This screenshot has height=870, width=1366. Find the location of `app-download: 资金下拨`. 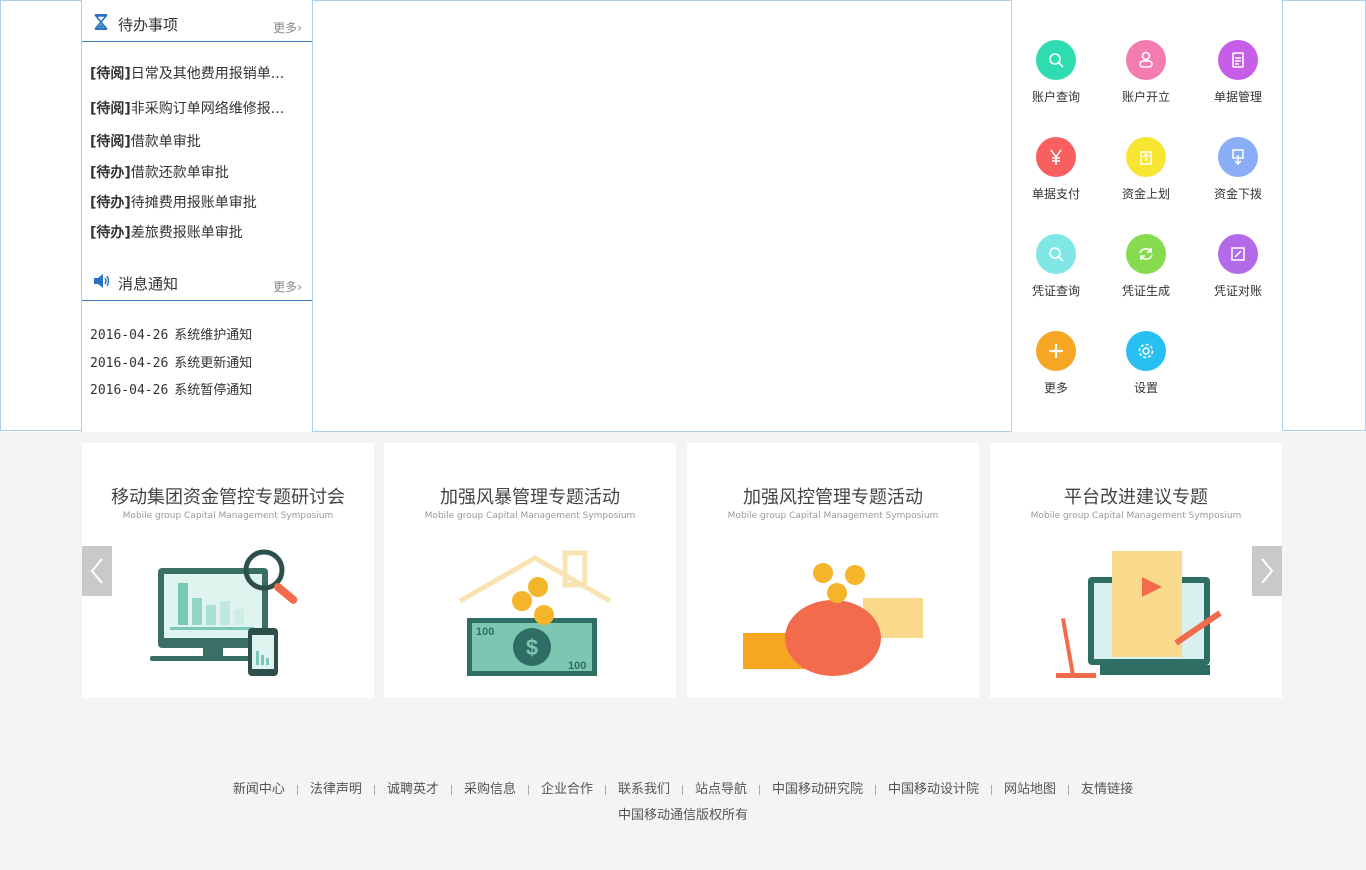

app-download: 资金下拨 is located at coordinates (1238, 169).